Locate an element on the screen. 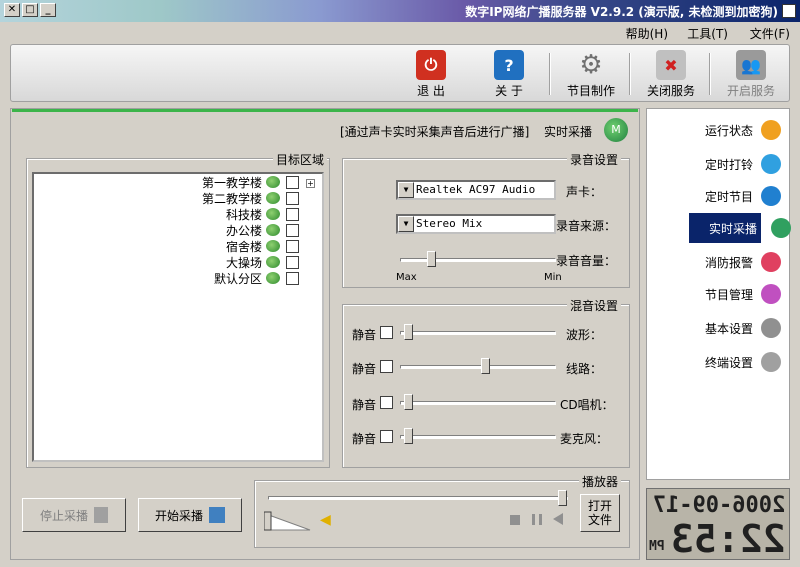  tree-node: 办公楼 is located at coordinates (244, 230).